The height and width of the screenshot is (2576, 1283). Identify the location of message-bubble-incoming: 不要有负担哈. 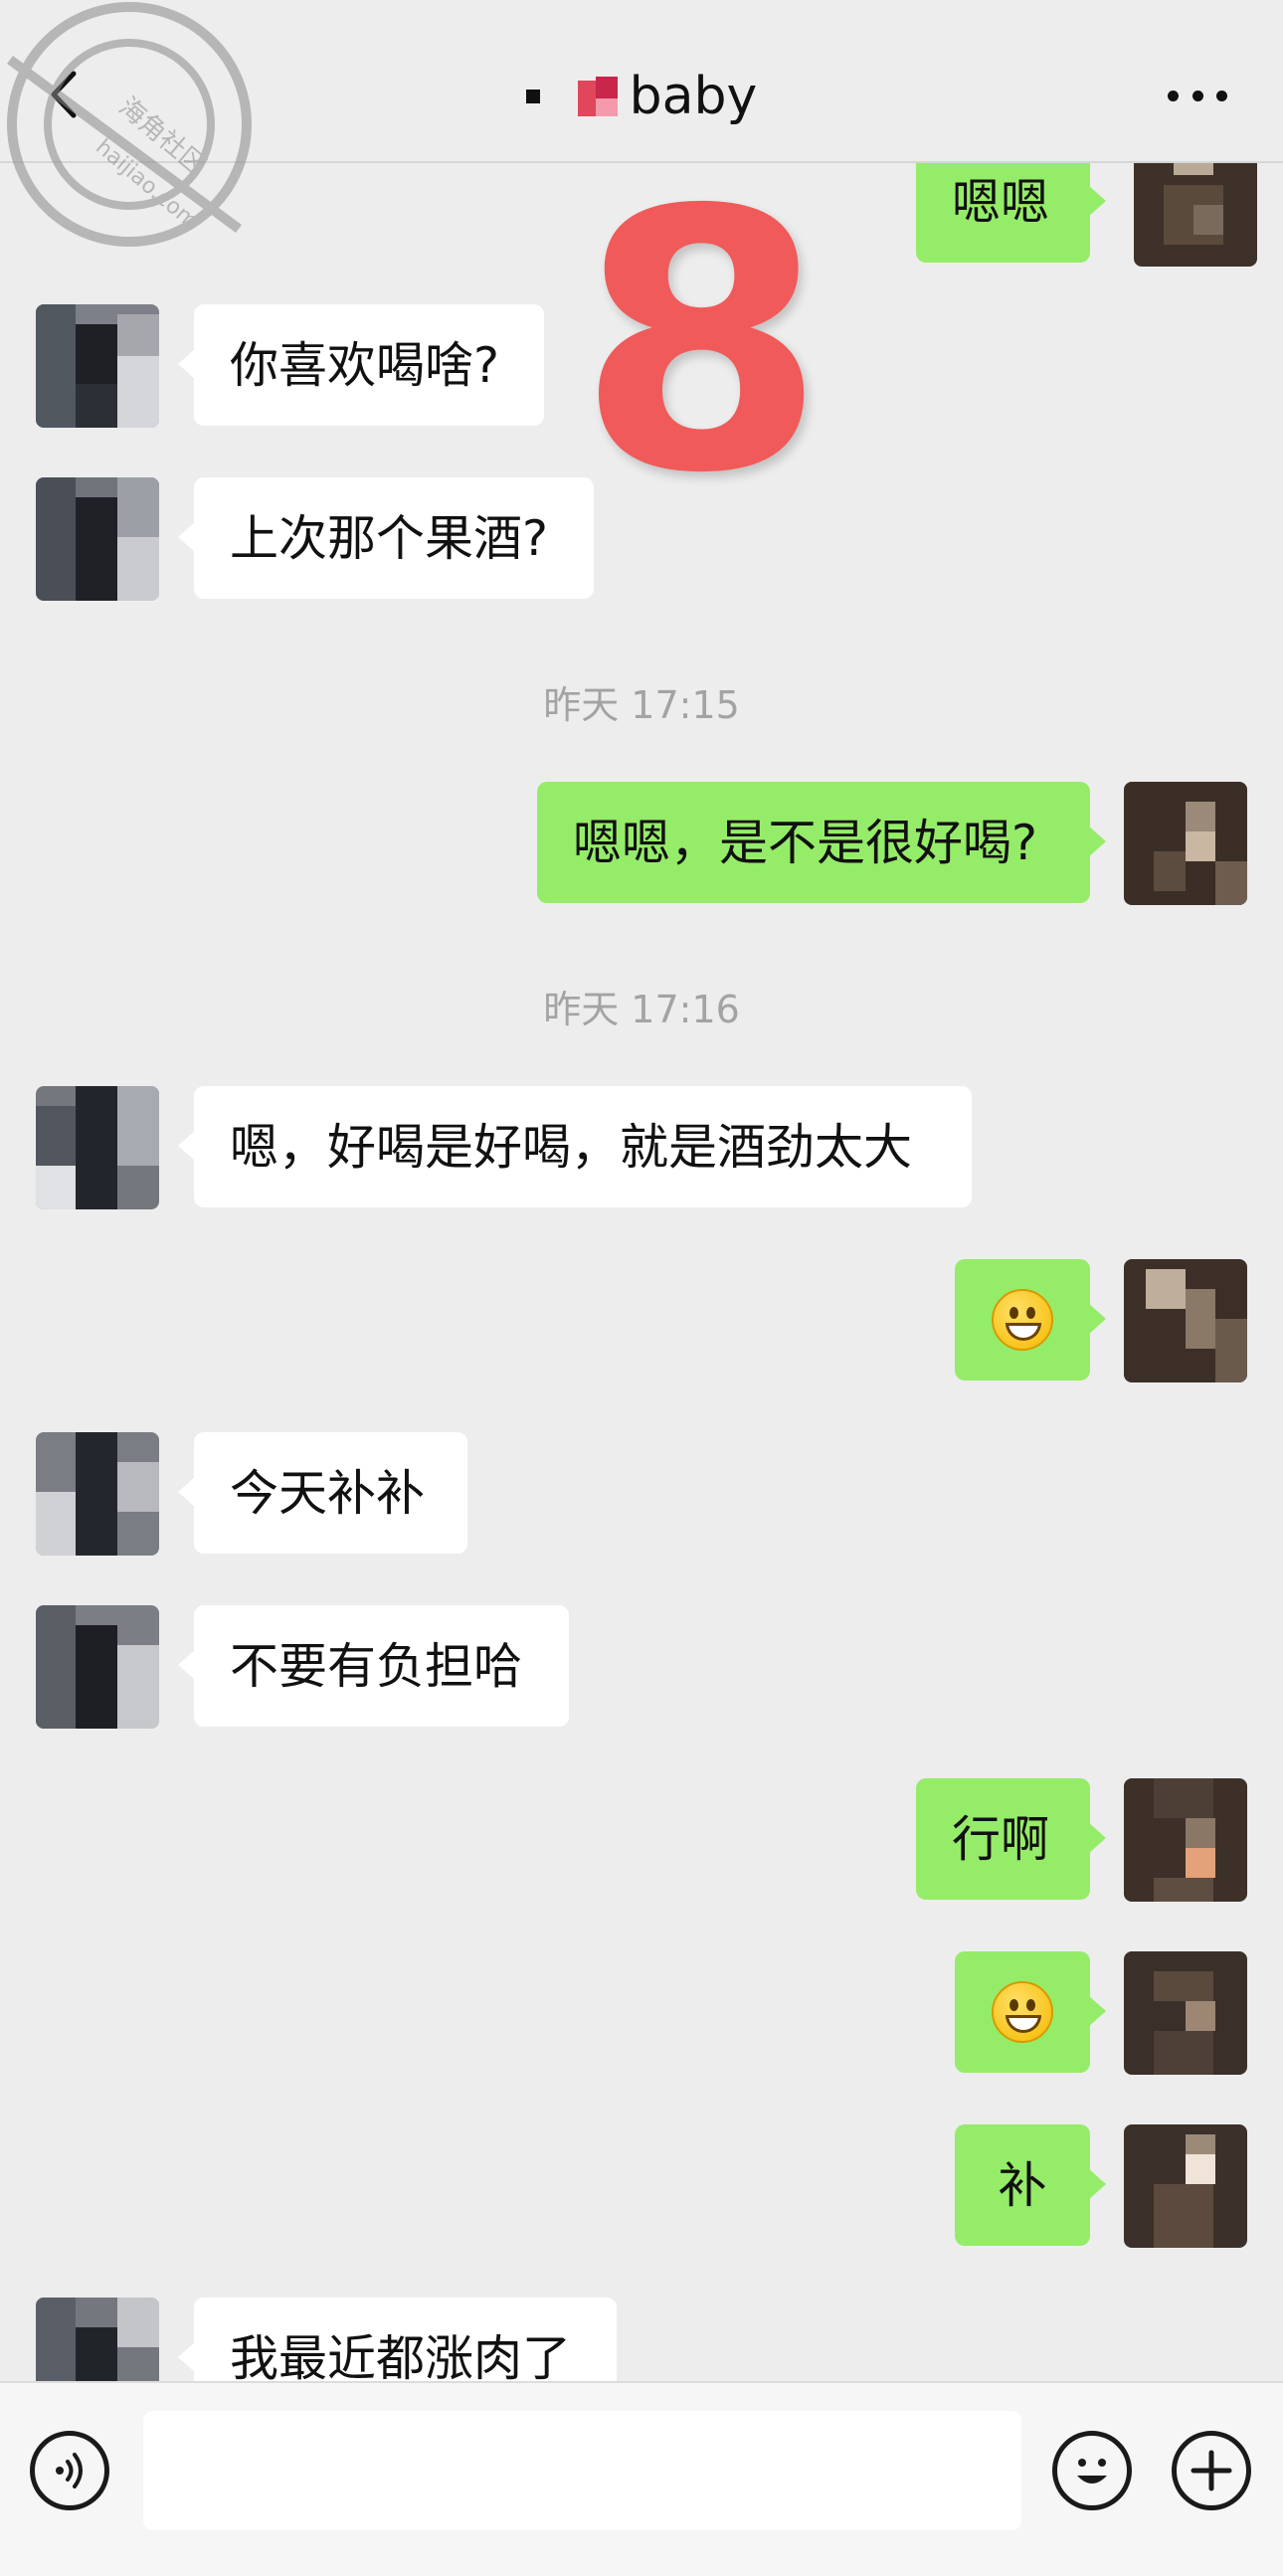
(373, 1666).